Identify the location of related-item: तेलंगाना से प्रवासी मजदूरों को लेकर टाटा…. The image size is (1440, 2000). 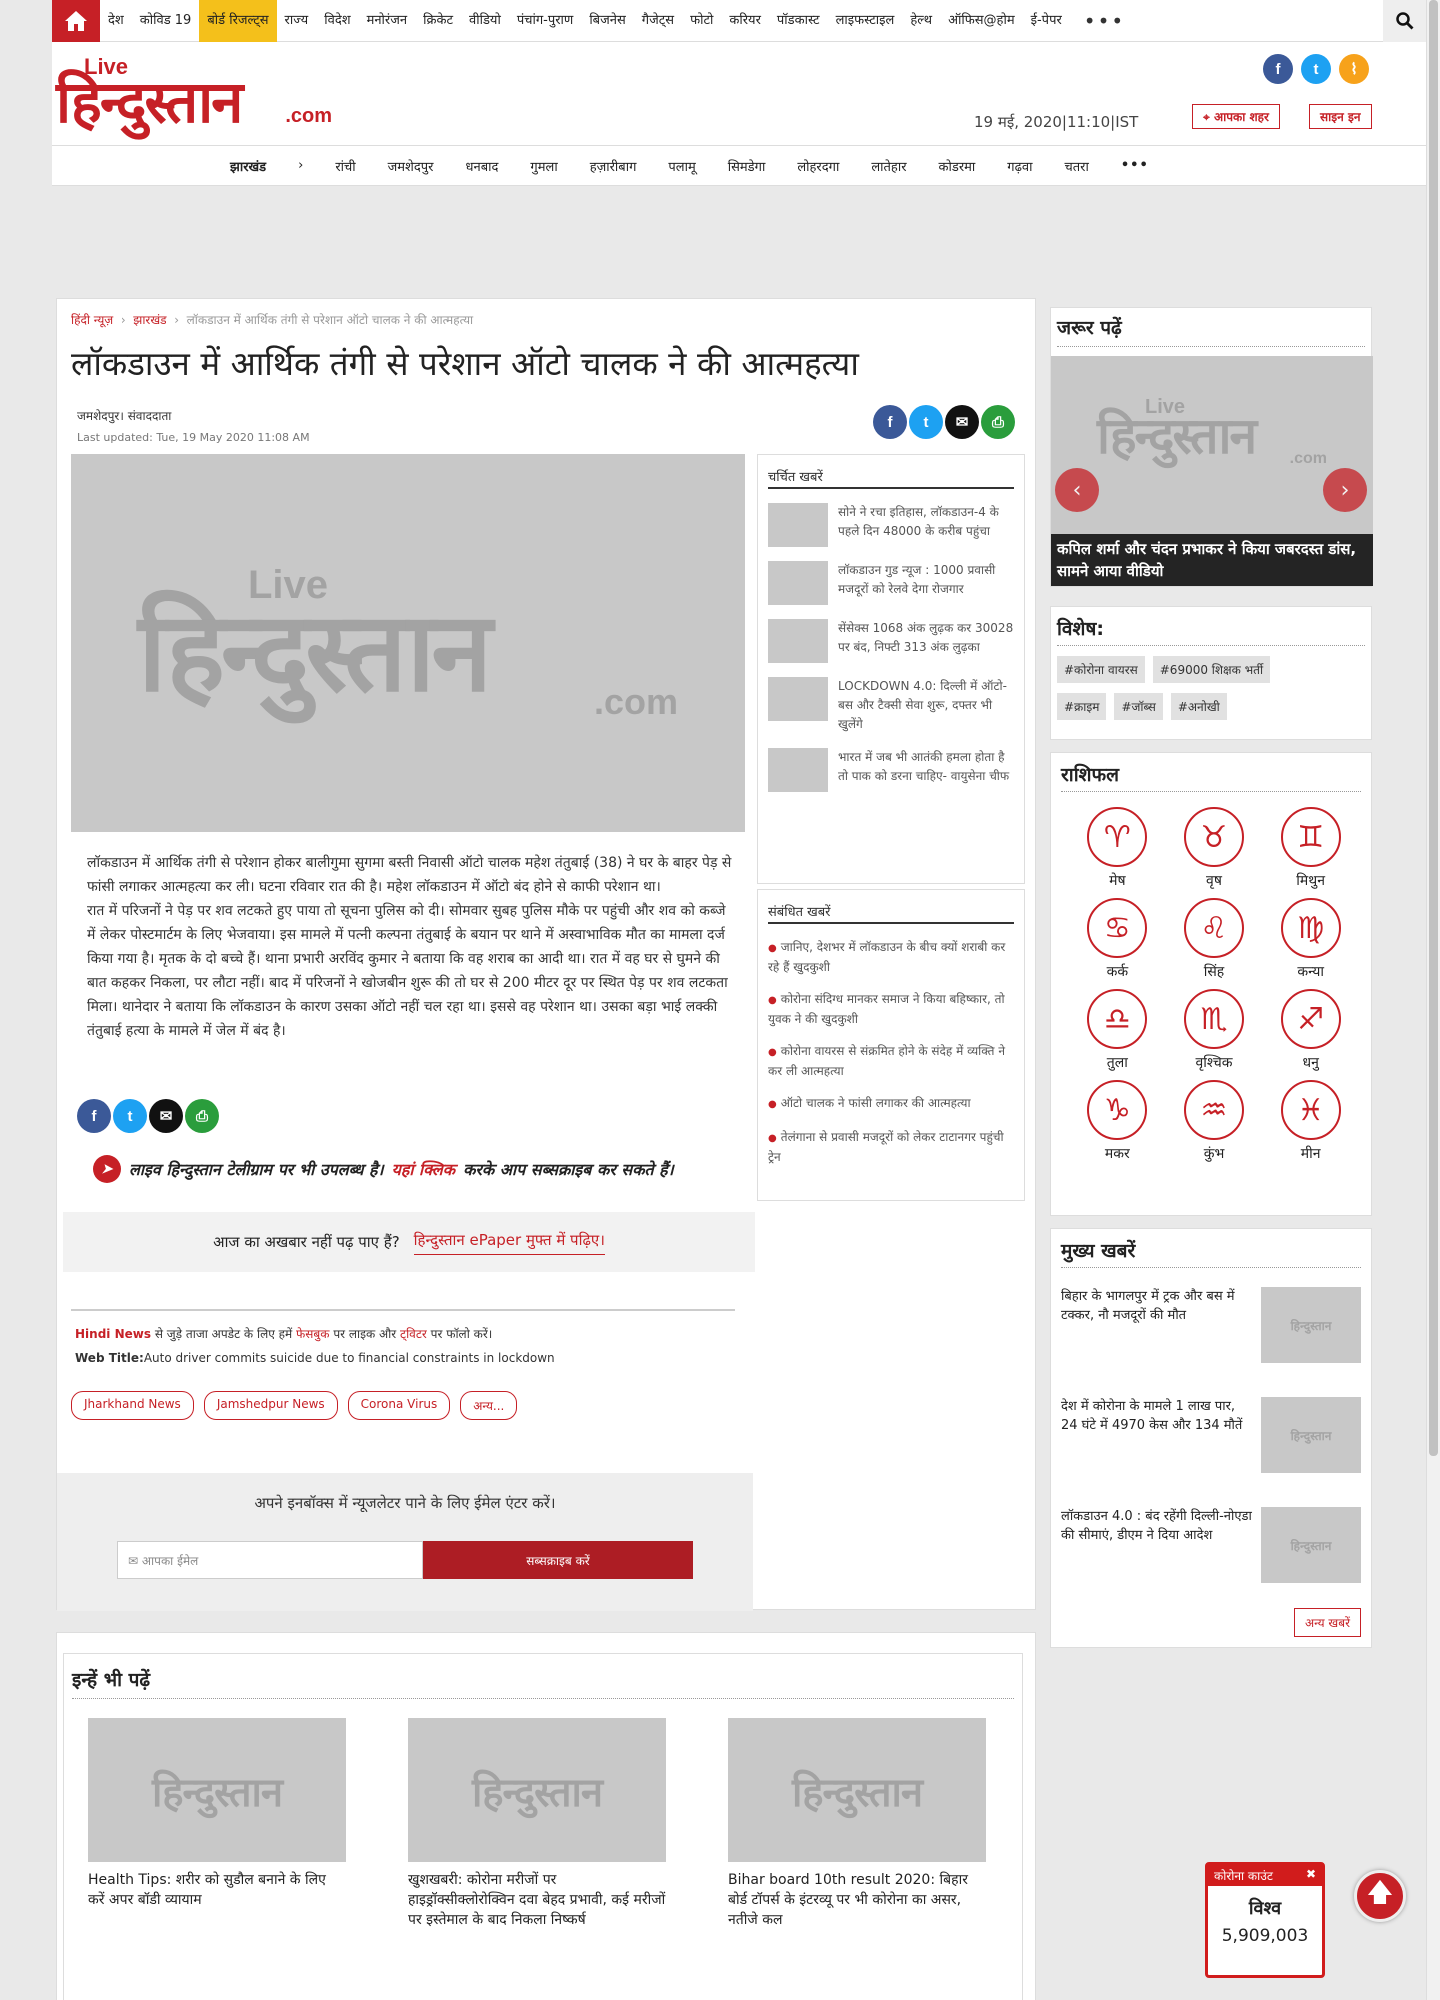
(891, 1147).